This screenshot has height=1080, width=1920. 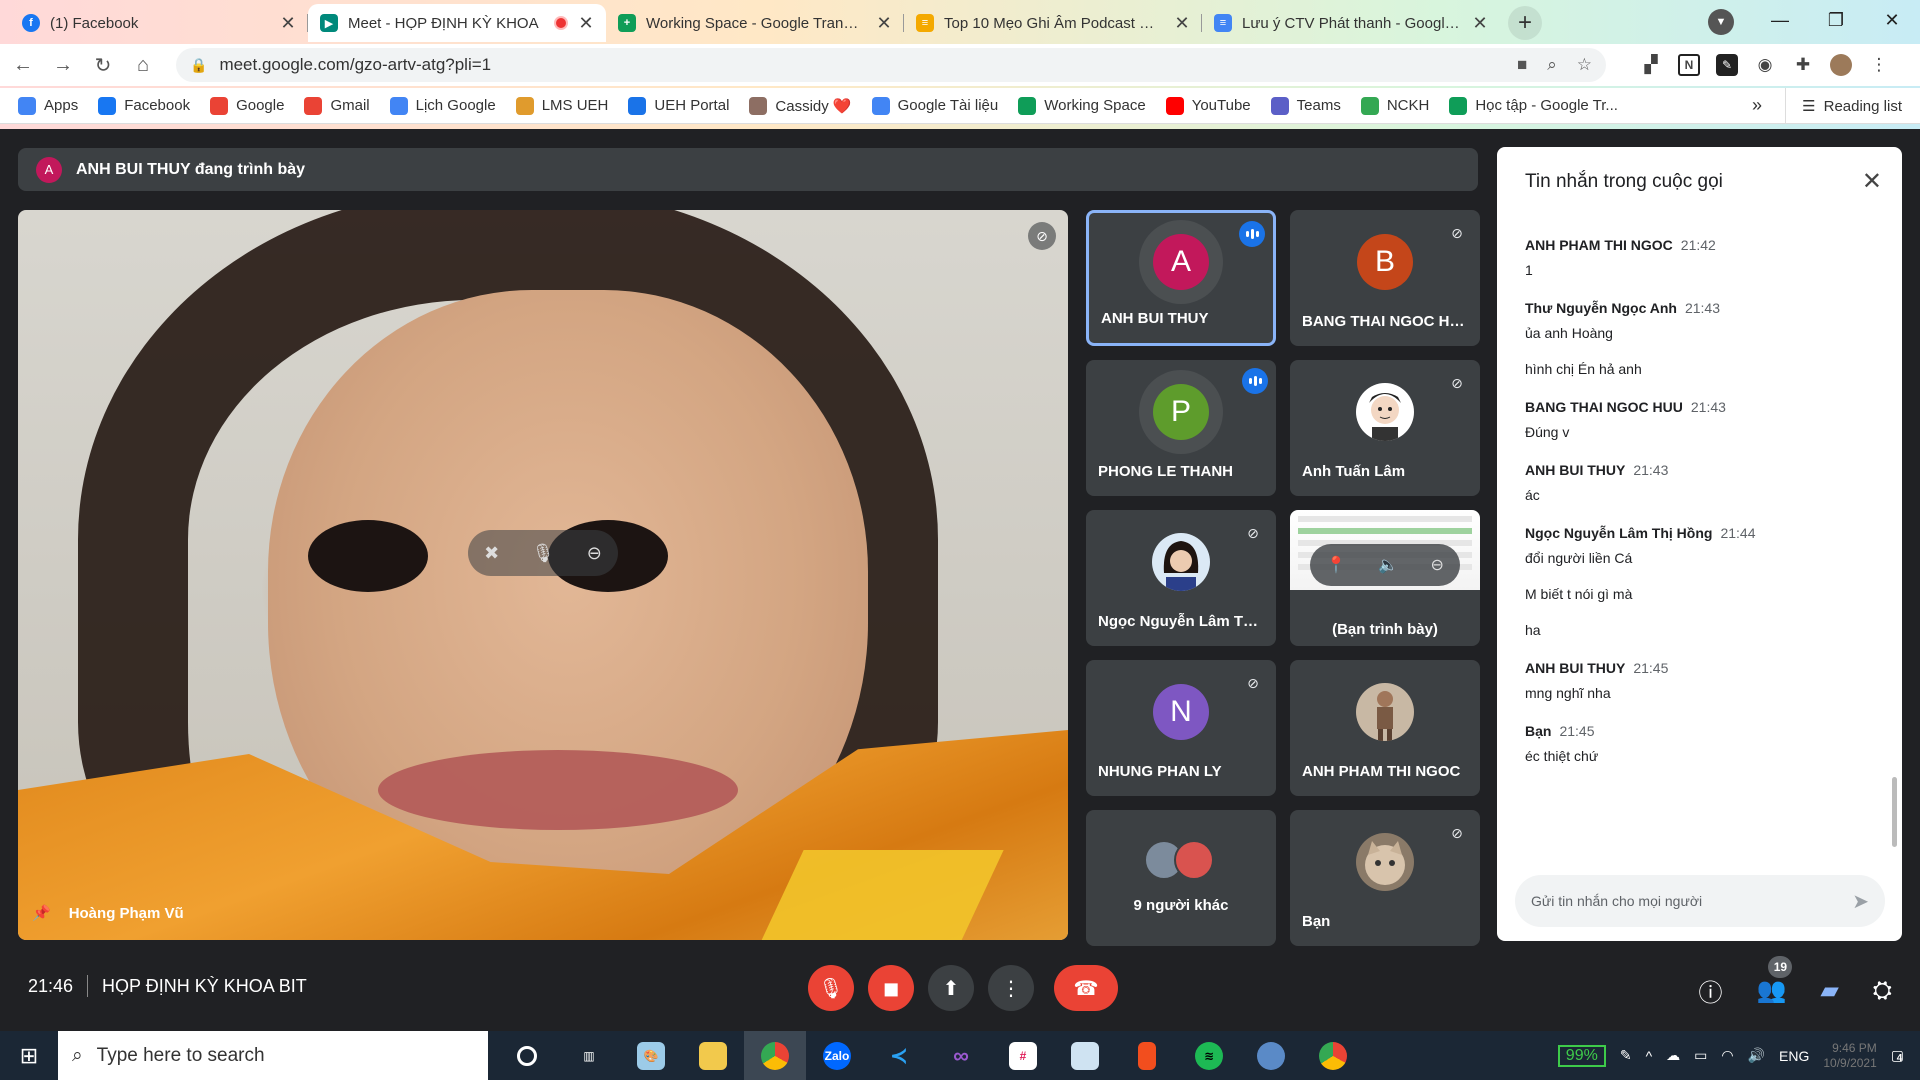 What do you see at coordinates (29, 1055) in the screenshot?
I see `windows-start-icon: ⊞` at bounding box center [29, 1055].